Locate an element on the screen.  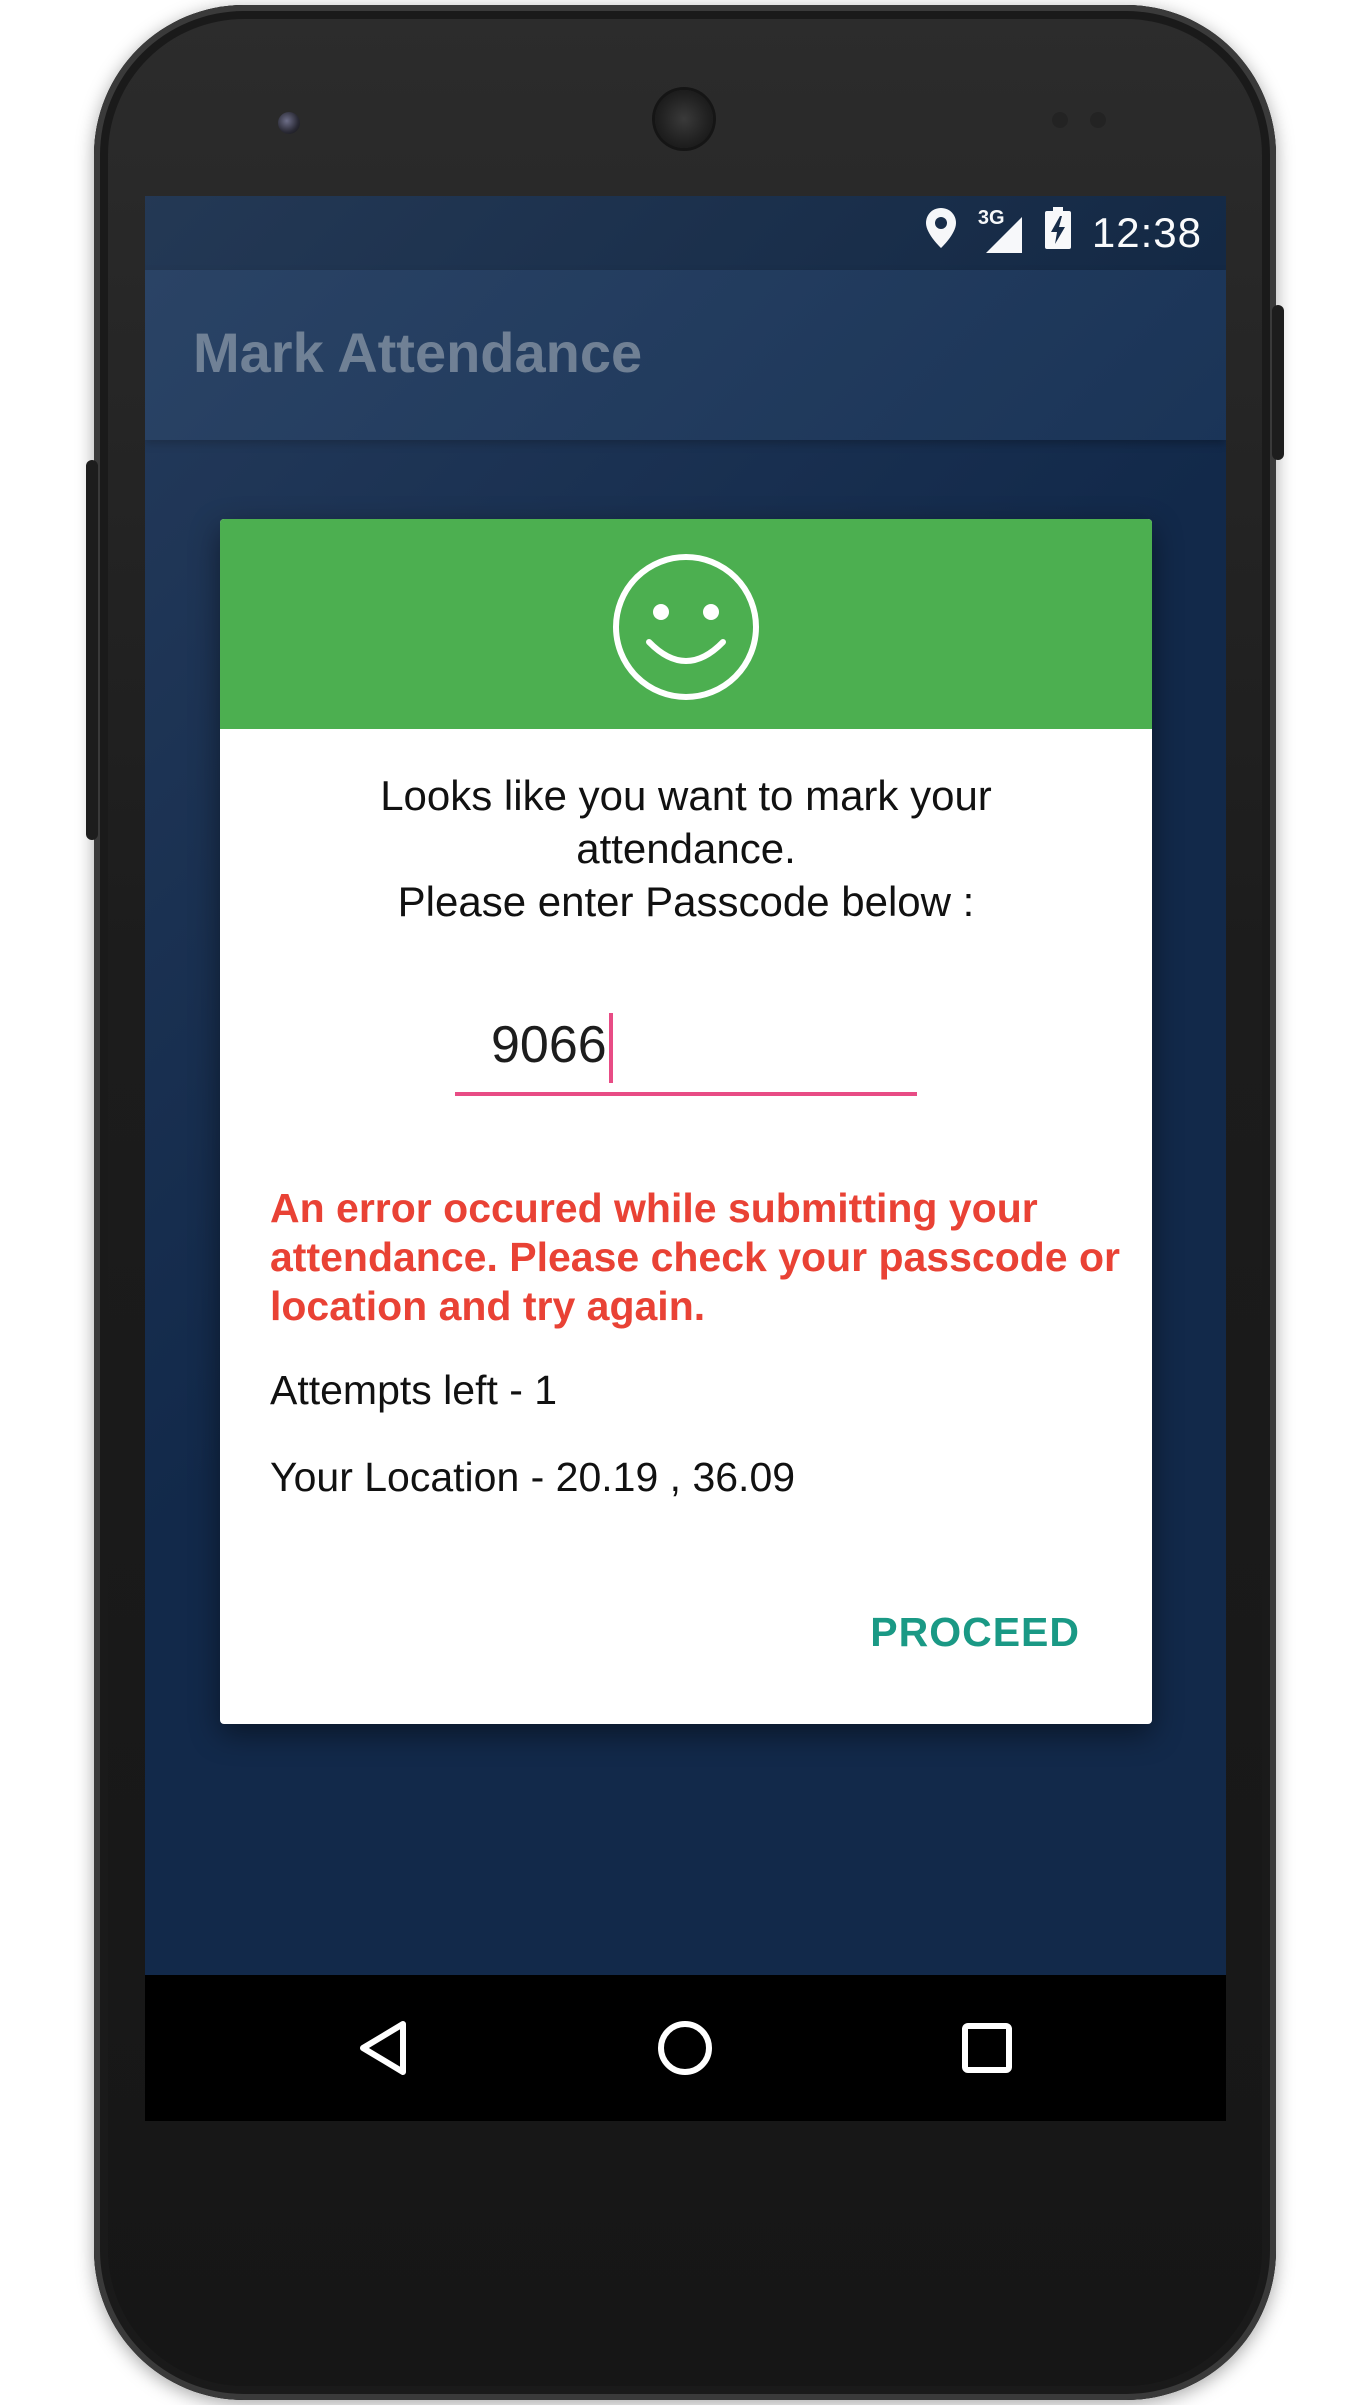
prompt-line: attendance. is located at coordinates (686, 848).